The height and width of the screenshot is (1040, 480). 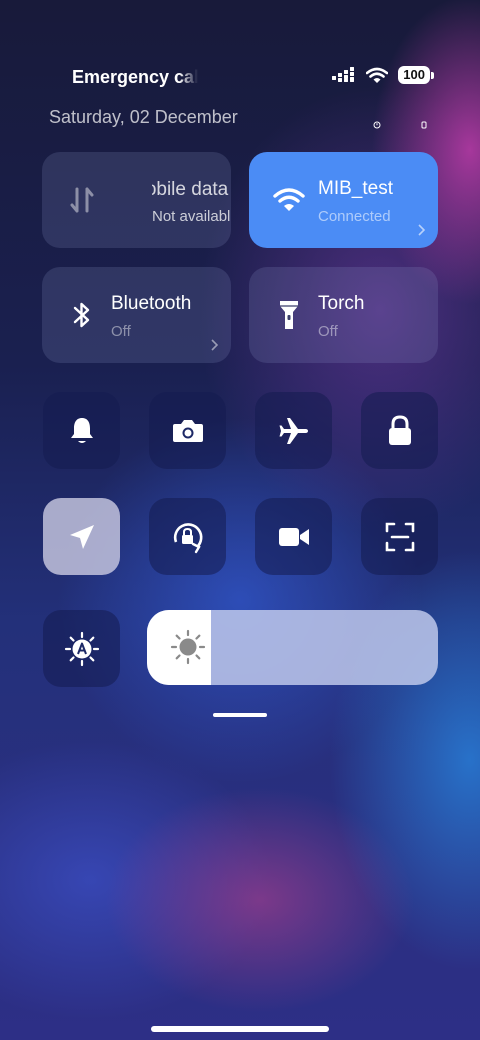 I want to click on video-icon, so click(x=293, y=536).